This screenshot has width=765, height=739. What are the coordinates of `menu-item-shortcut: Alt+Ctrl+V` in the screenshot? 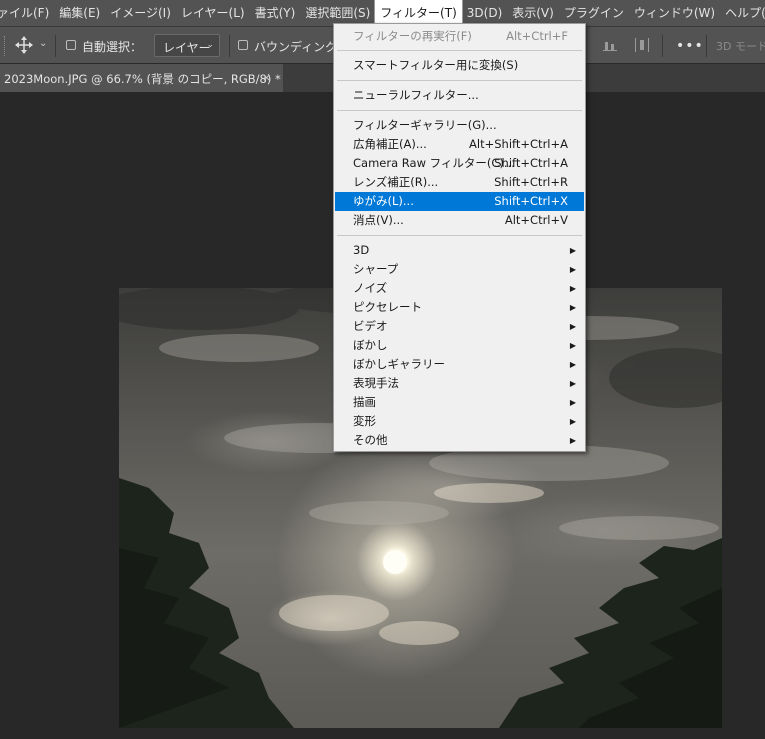 It's located at (536, 220).